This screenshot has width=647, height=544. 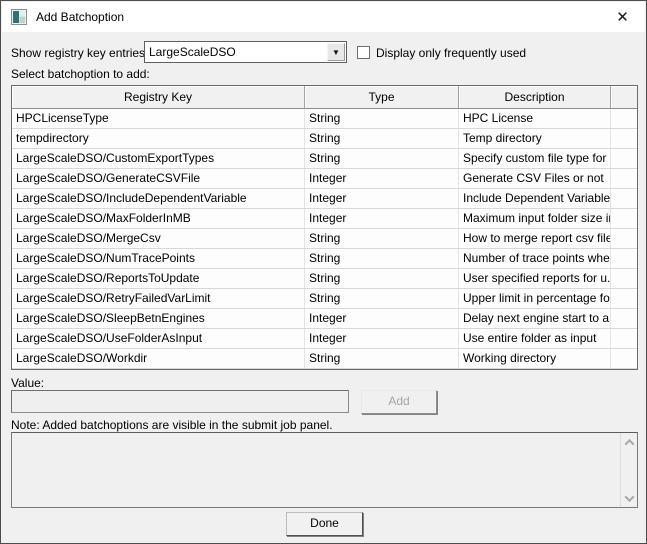 What do you see at coordinates (535, 178) in the screenshot?
I see `cell-description: Generate CSV Files or not` at bounding box center [535, 178].